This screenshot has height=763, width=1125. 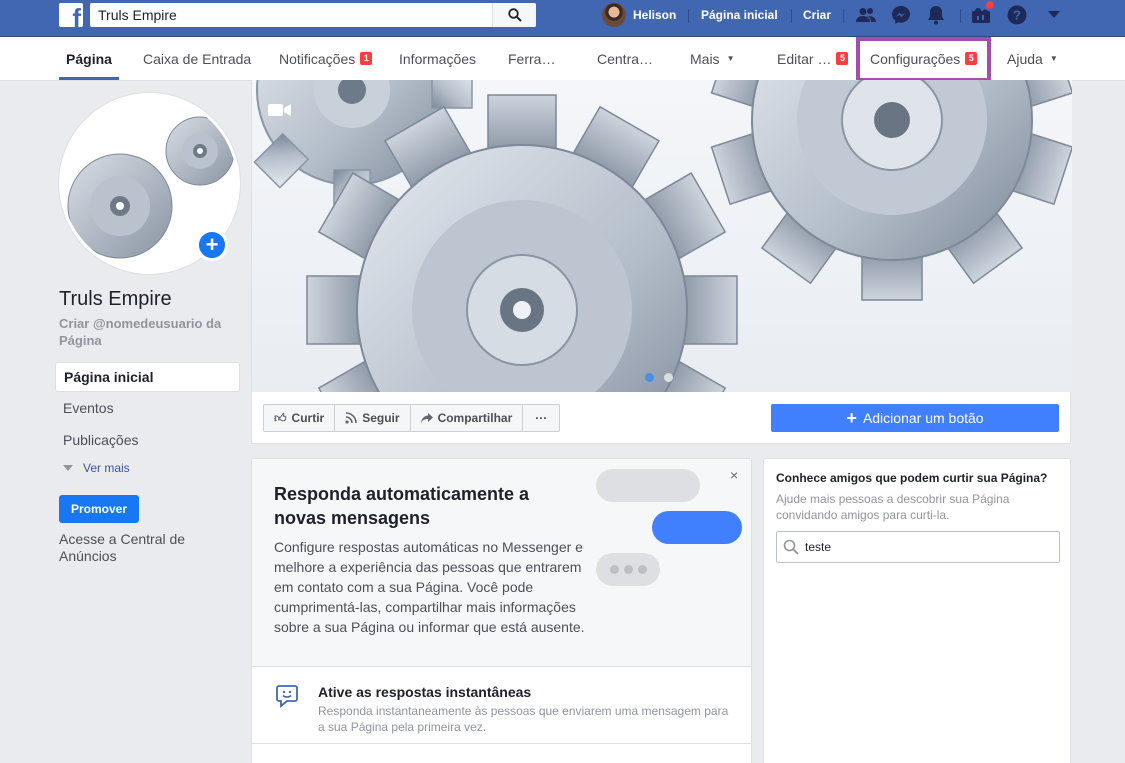 What do you see at coordinates (1054, 15) in the screenshot?
I see `account-menu-chevron-down-icon` at bounding box center [1054, 15].